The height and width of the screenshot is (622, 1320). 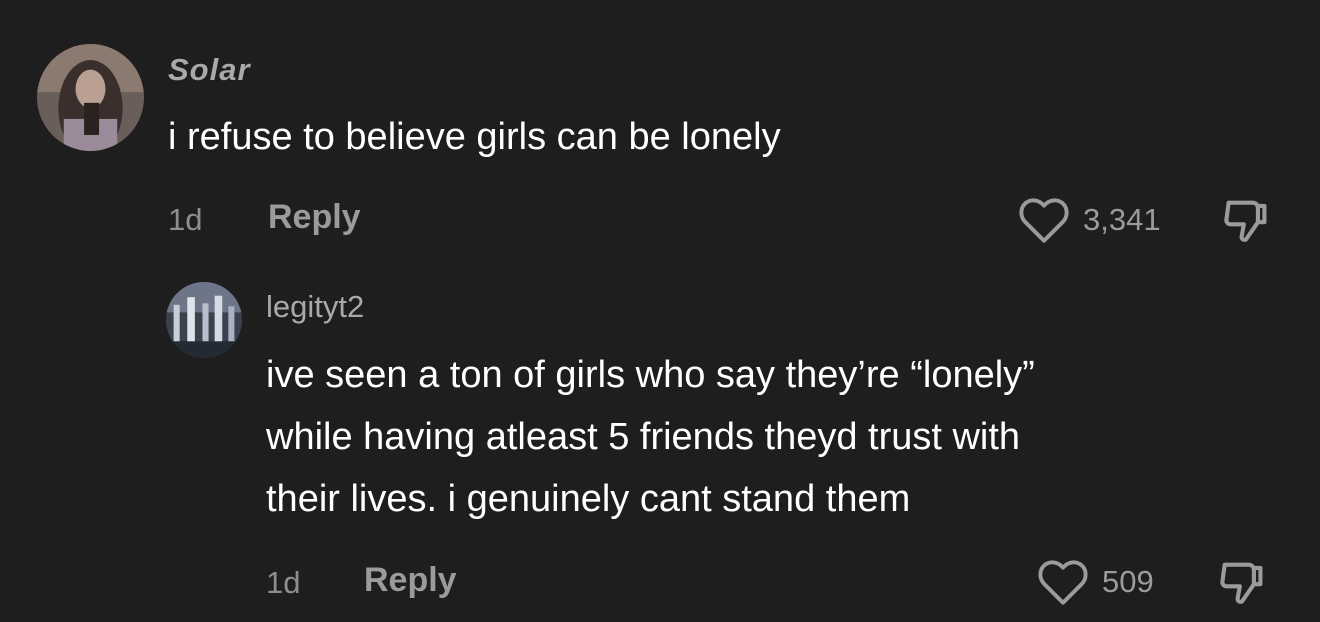 I want to click on like-button: 3,341, so click(x=1089, y=220).